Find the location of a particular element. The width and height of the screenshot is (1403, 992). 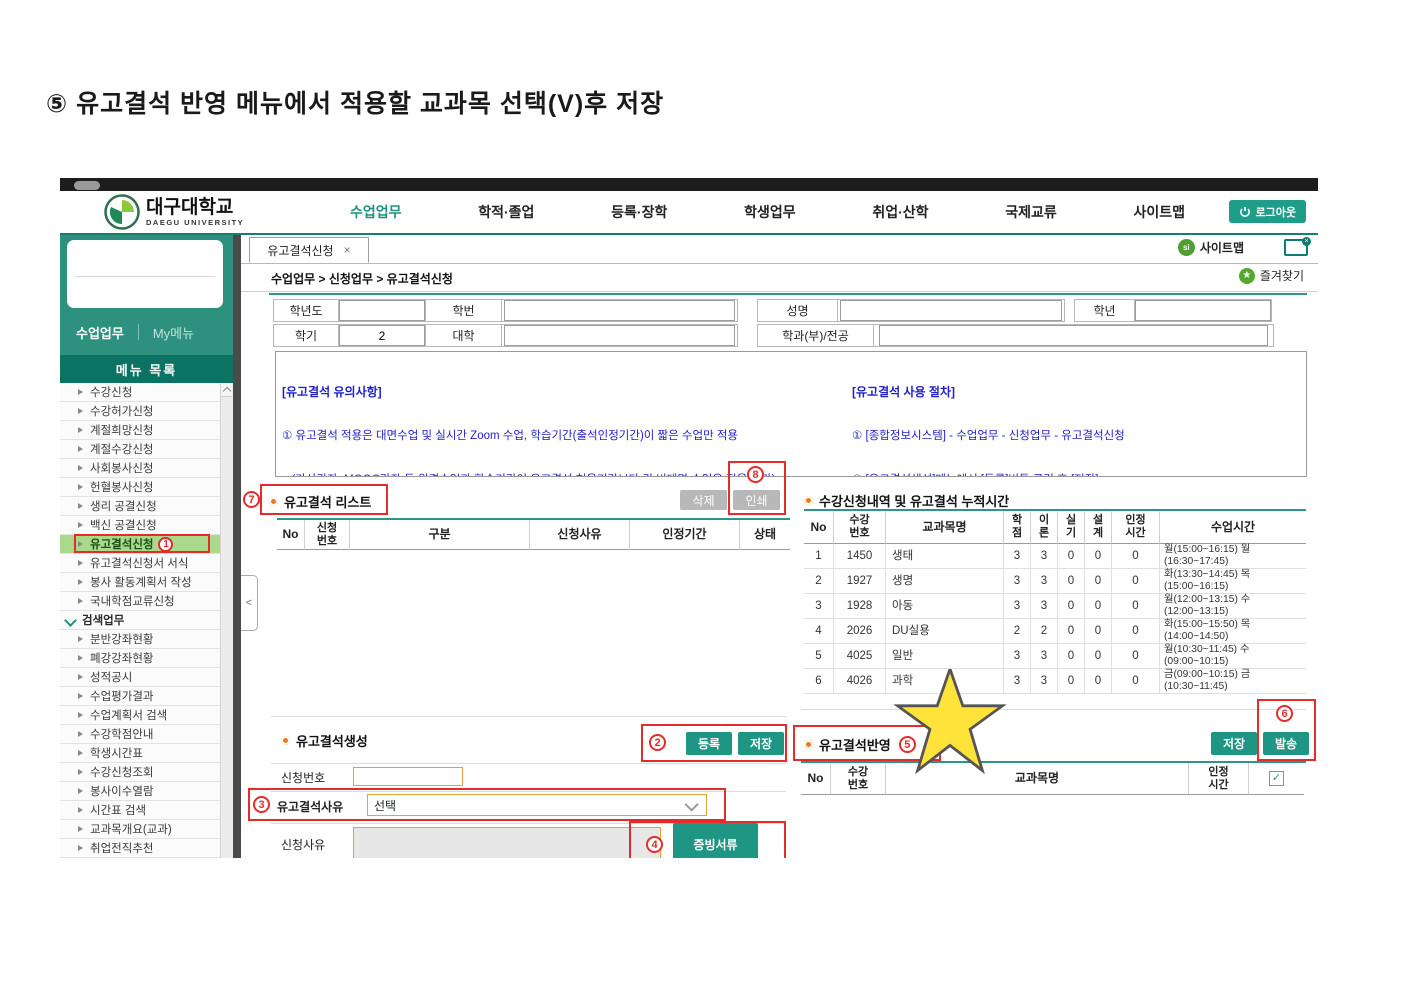

delete-button: 삭제 is located at coordinates (703, 500).